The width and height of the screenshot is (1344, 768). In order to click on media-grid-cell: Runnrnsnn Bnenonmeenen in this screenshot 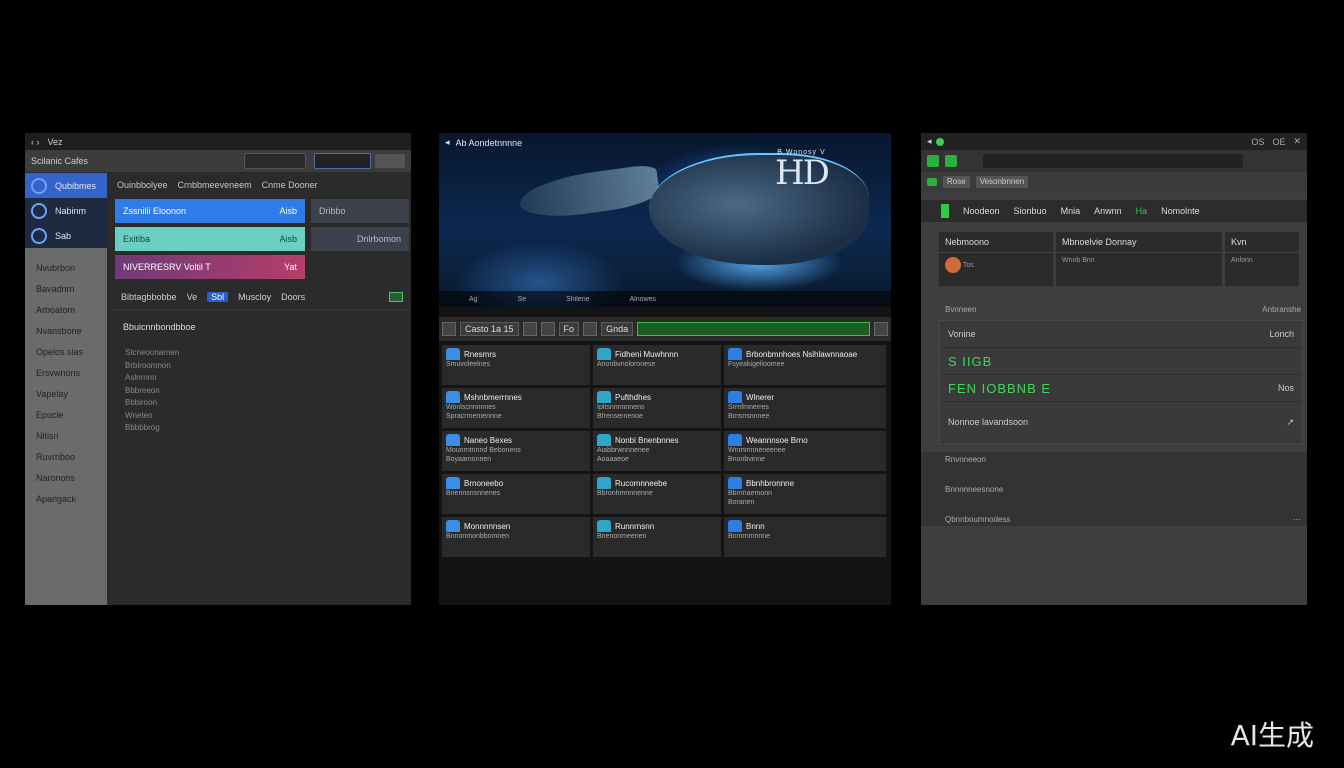, I will do `click(657, 537)`.